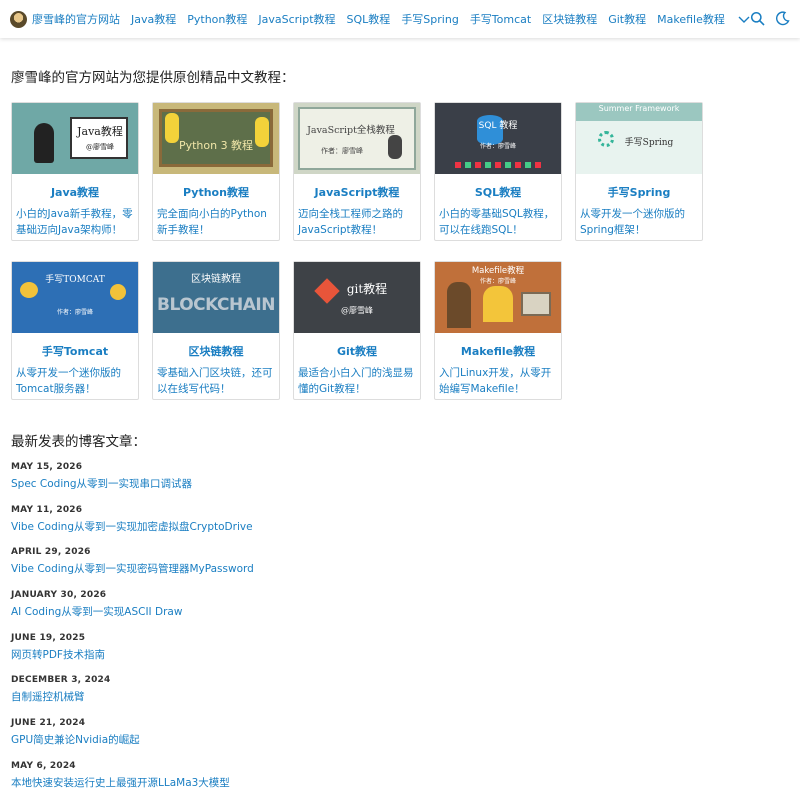  Describe the element at coordinates (770, 18) in the screenshot. I see `top-right-tools` at that location.